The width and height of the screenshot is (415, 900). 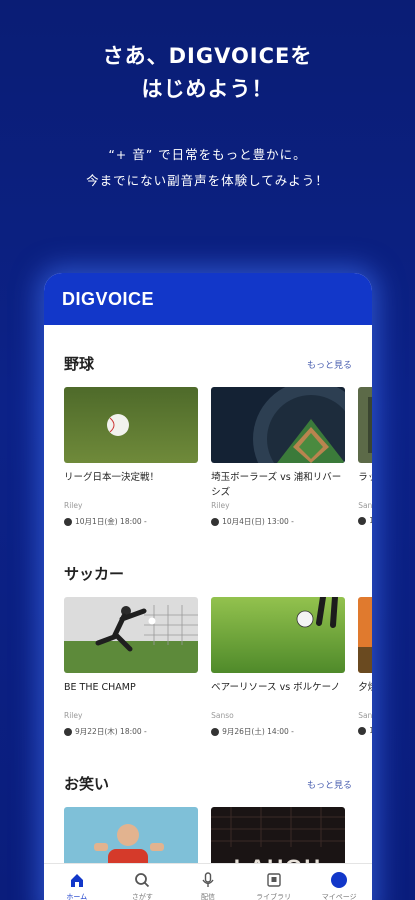 I want to click on card-title: ラッ, so click(x=365, y=477).